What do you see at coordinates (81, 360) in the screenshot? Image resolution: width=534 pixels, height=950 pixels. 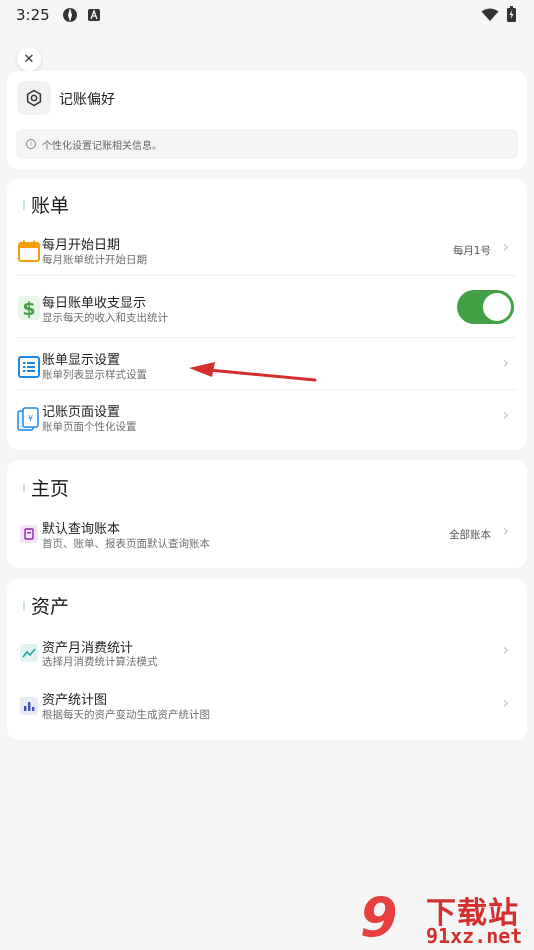 I see `bill-row-title: 账单显示设置` at bounding box center [81, 360].